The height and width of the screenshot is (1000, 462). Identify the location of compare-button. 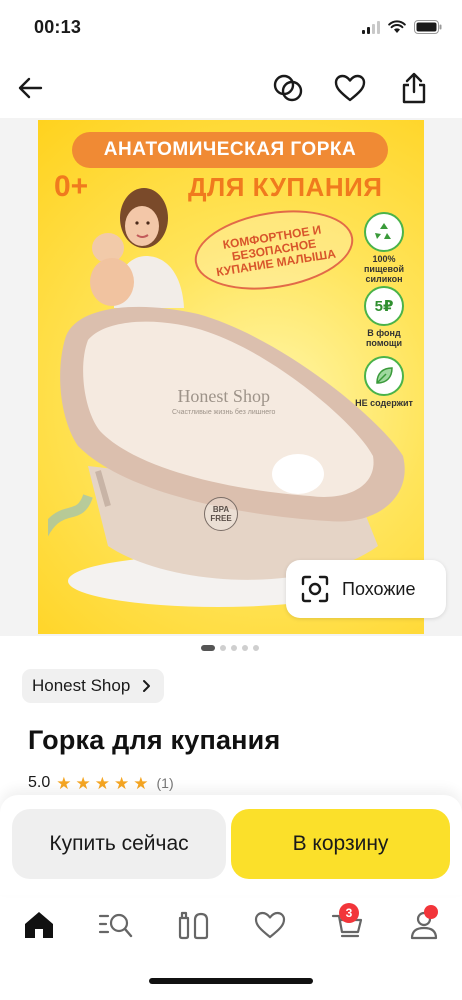
(288, 88).